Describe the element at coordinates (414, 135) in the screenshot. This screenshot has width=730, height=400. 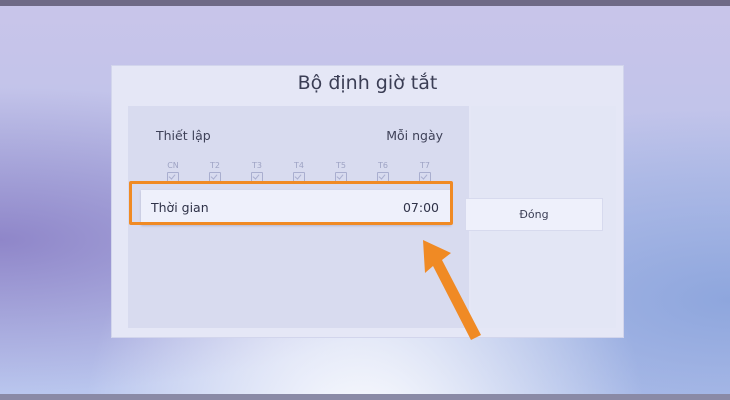
I see `repeat-setting-value: Mỗi ngày` at that location.